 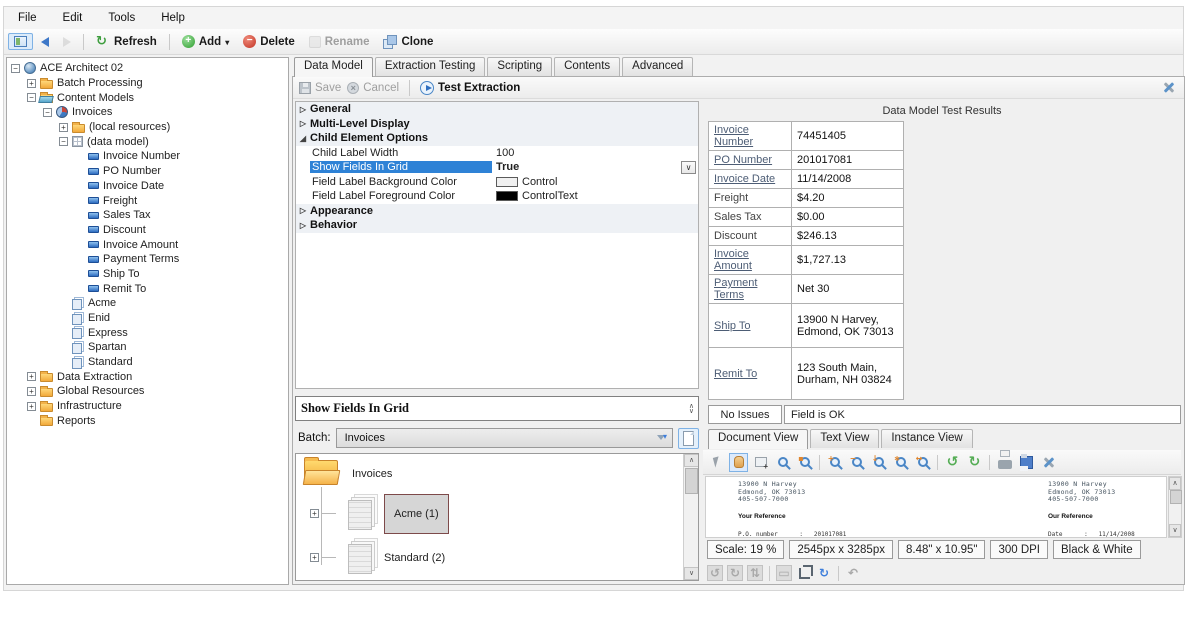 What do you see at coordinates (595, 153) in the screenshot?
I see `property-value: 100` at bounding box center [595, 153].